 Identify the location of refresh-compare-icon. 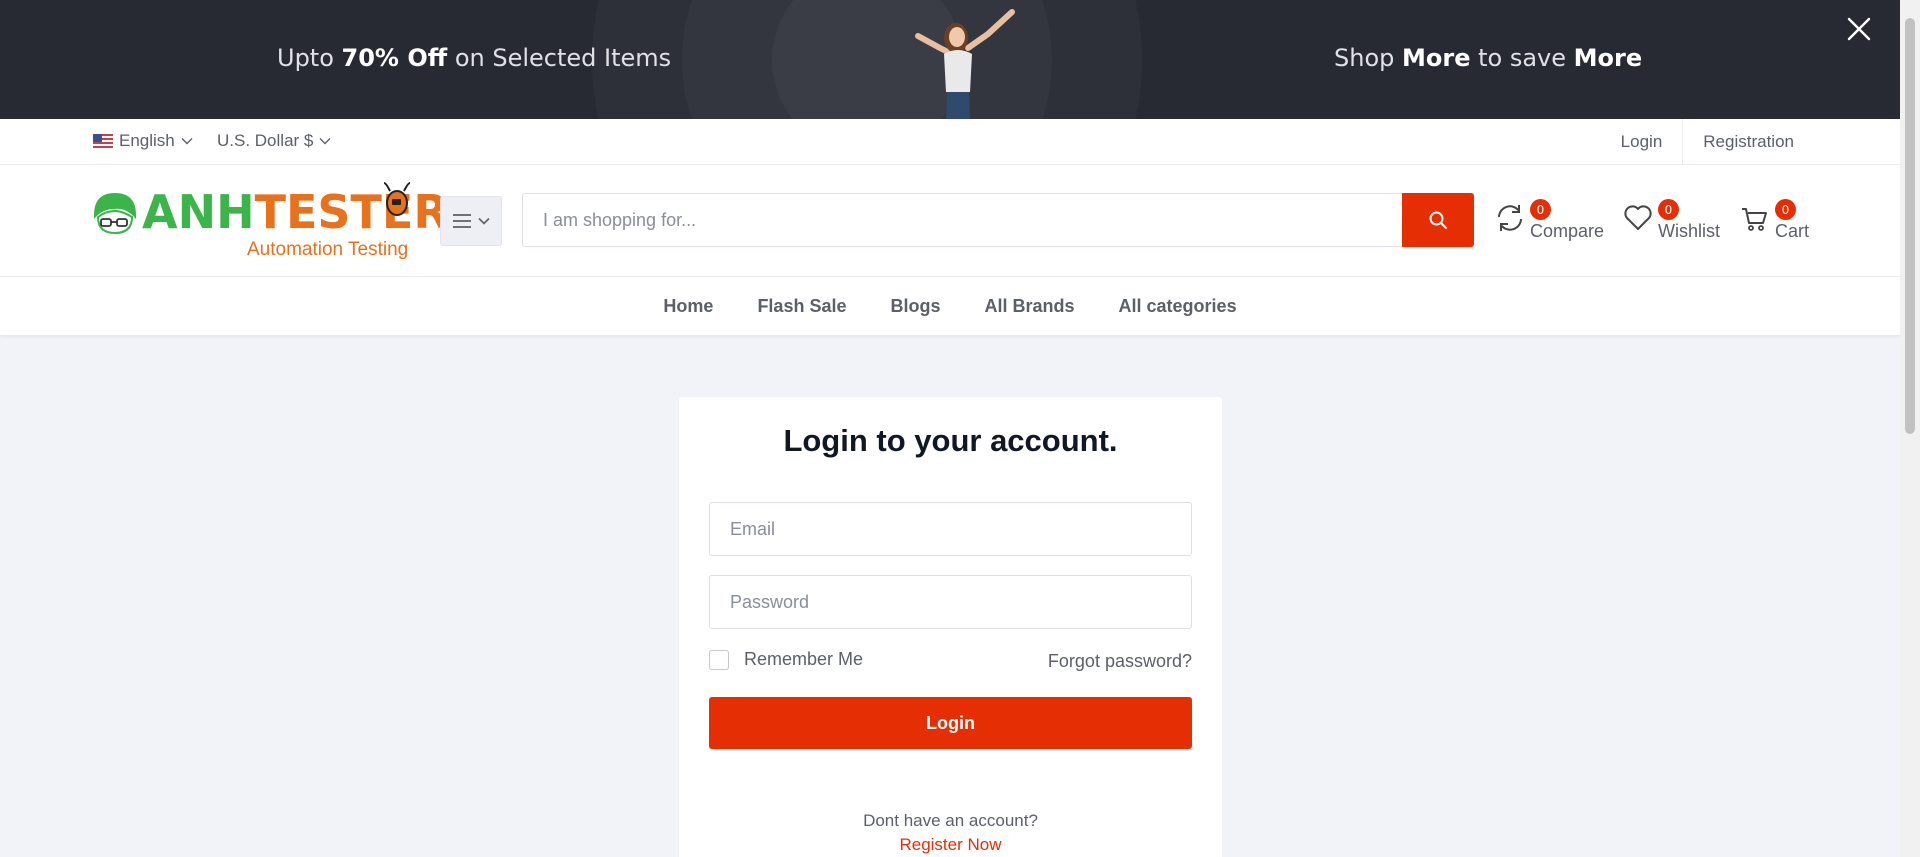
(1510, 218).